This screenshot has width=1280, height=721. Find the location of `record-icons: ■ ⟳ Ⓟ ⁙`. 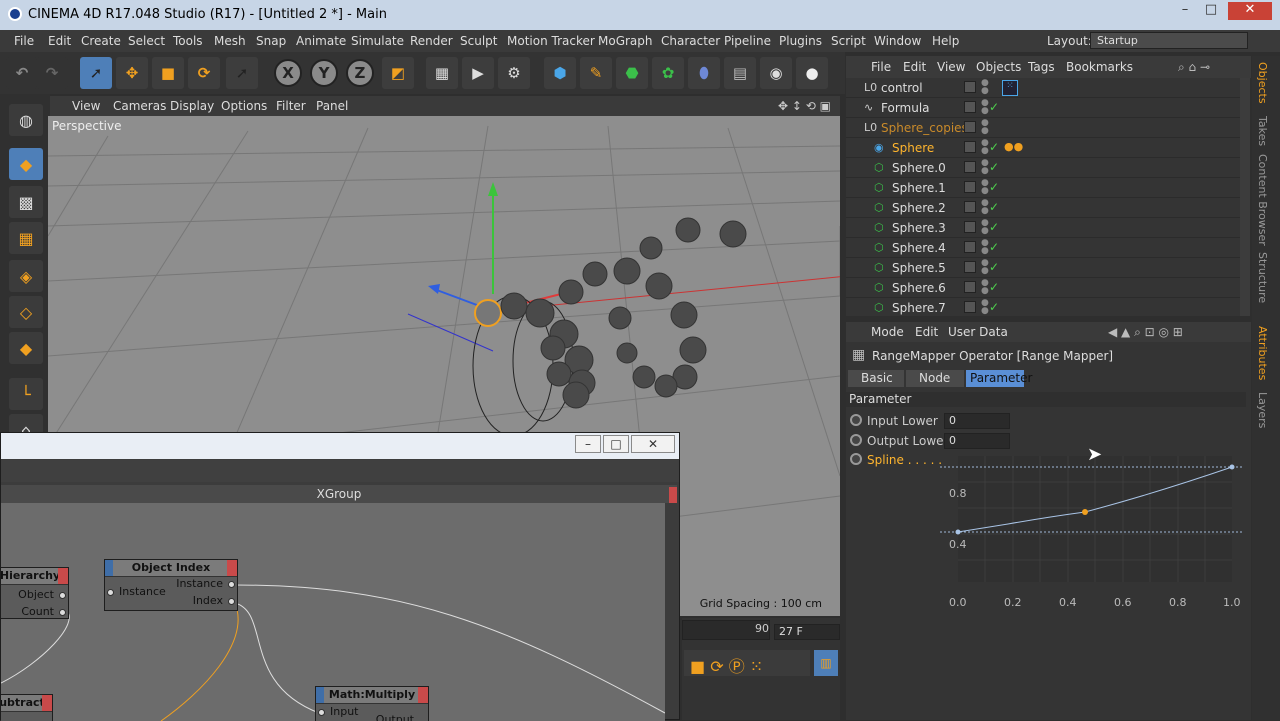

record-icons: ■ ⟳ Ⓟ ⁙ is located at coordinates (726, 665).